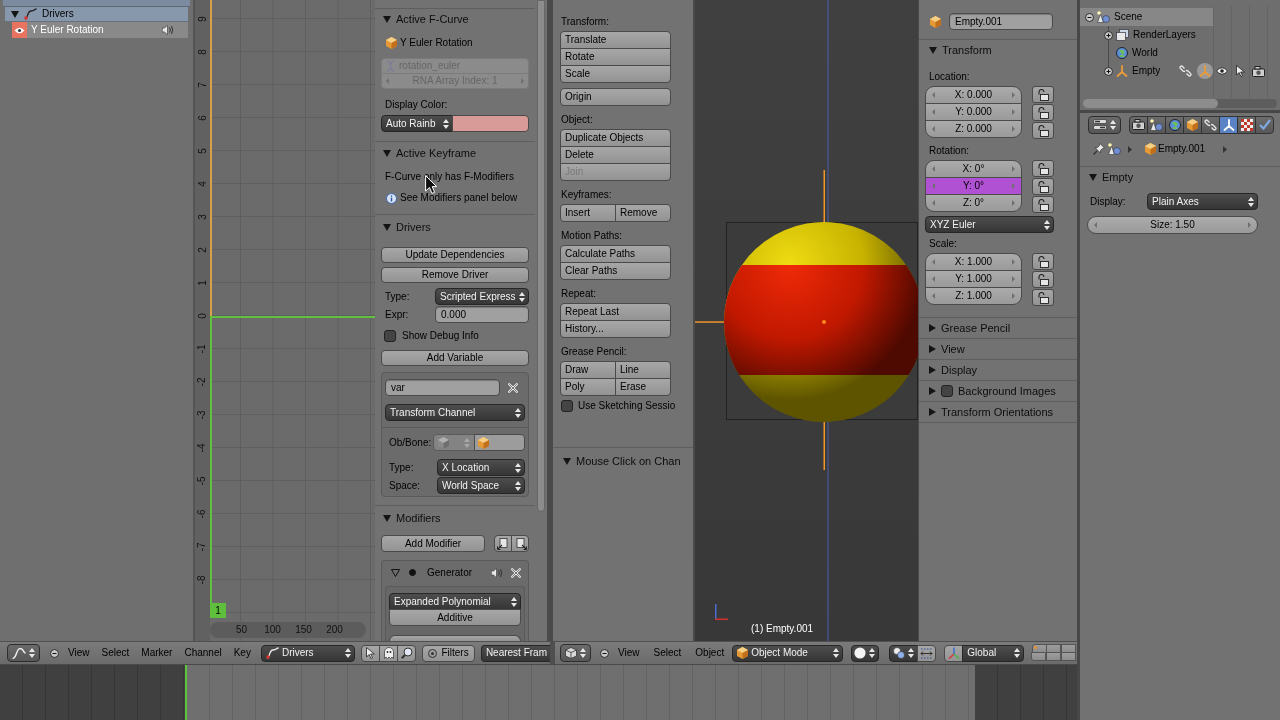  I want to click on outliner-row: World, so click(1146, 53).